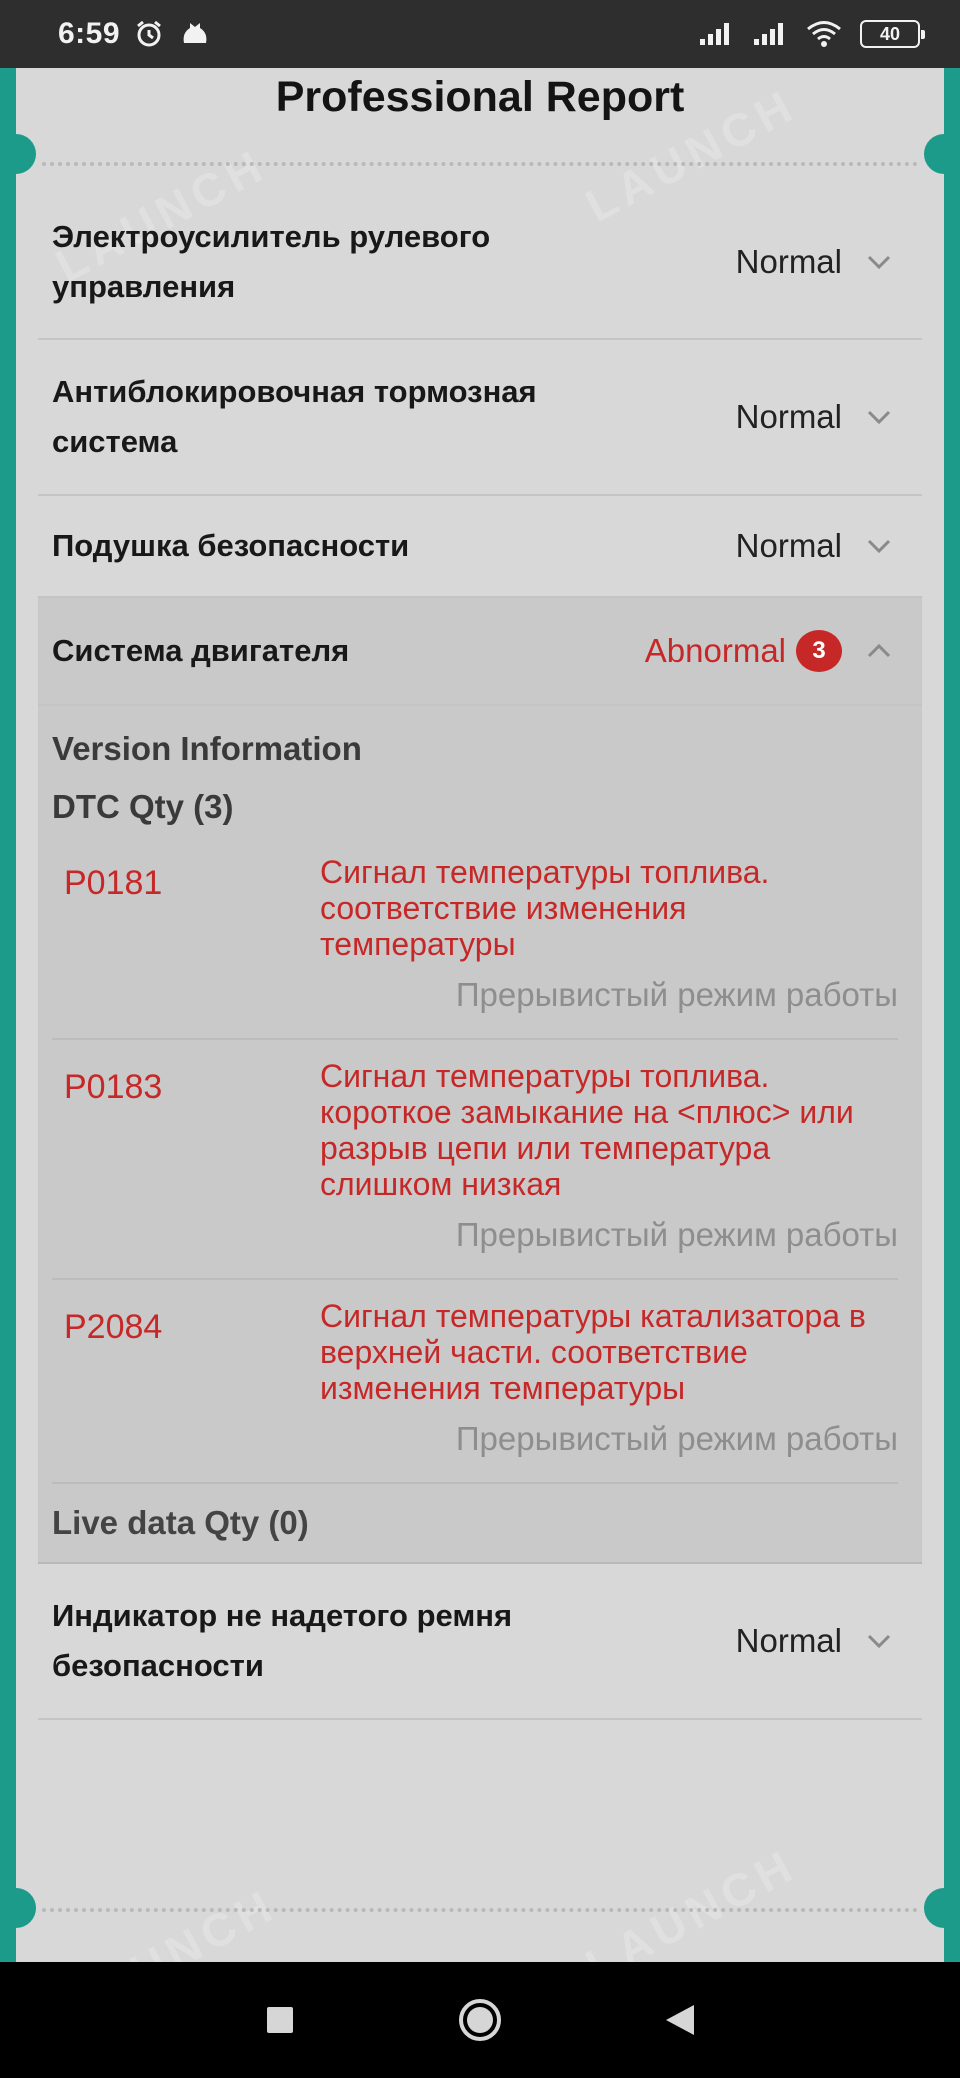 Image resolution: width=960 pixels, height=2078 pixels. Describe the element at coordinates (680, 2020) in the screenshot. I see `back-icon` at that location.